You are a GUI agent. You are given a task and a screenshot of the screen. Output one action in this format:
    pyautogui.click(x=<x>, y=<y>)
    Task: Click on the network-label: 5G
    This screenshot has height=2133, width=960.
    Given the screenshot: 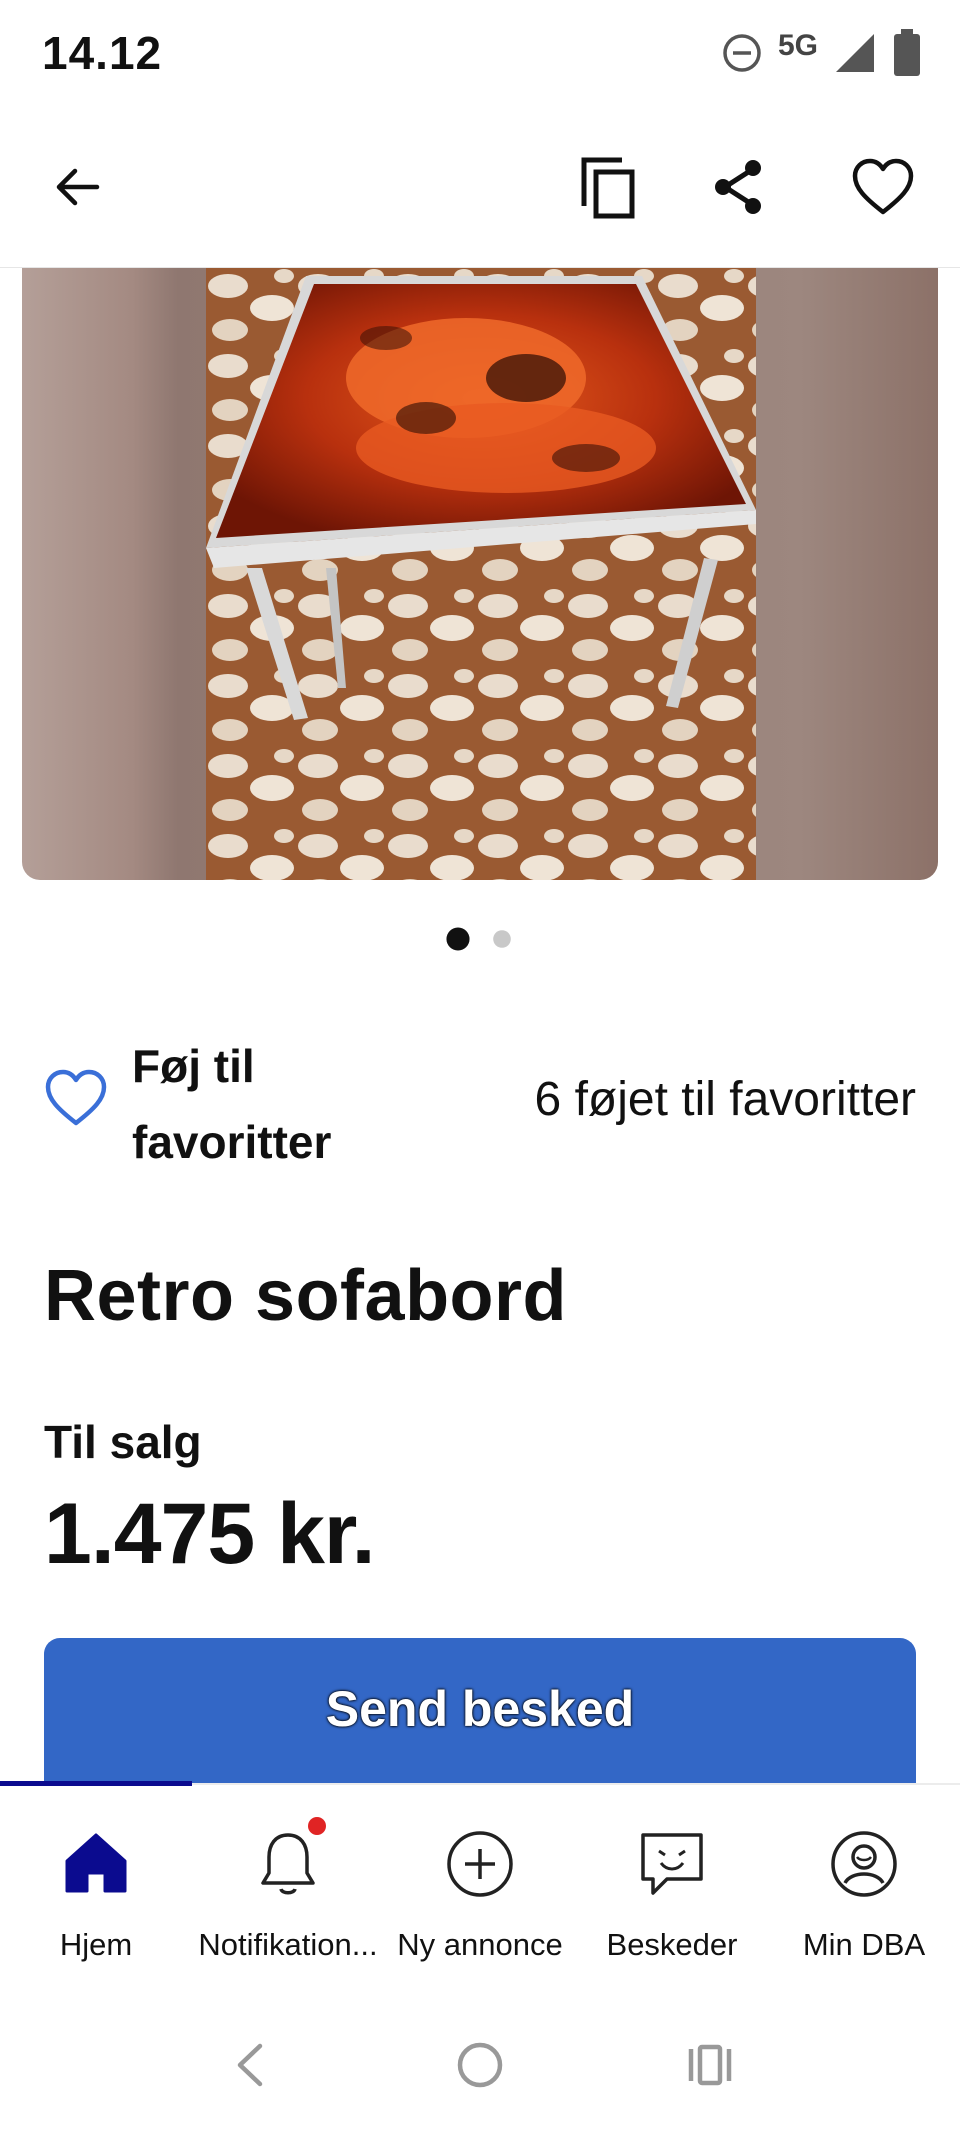 What is the action you would take?
    pyautogui.click(x=797, y=45)
    